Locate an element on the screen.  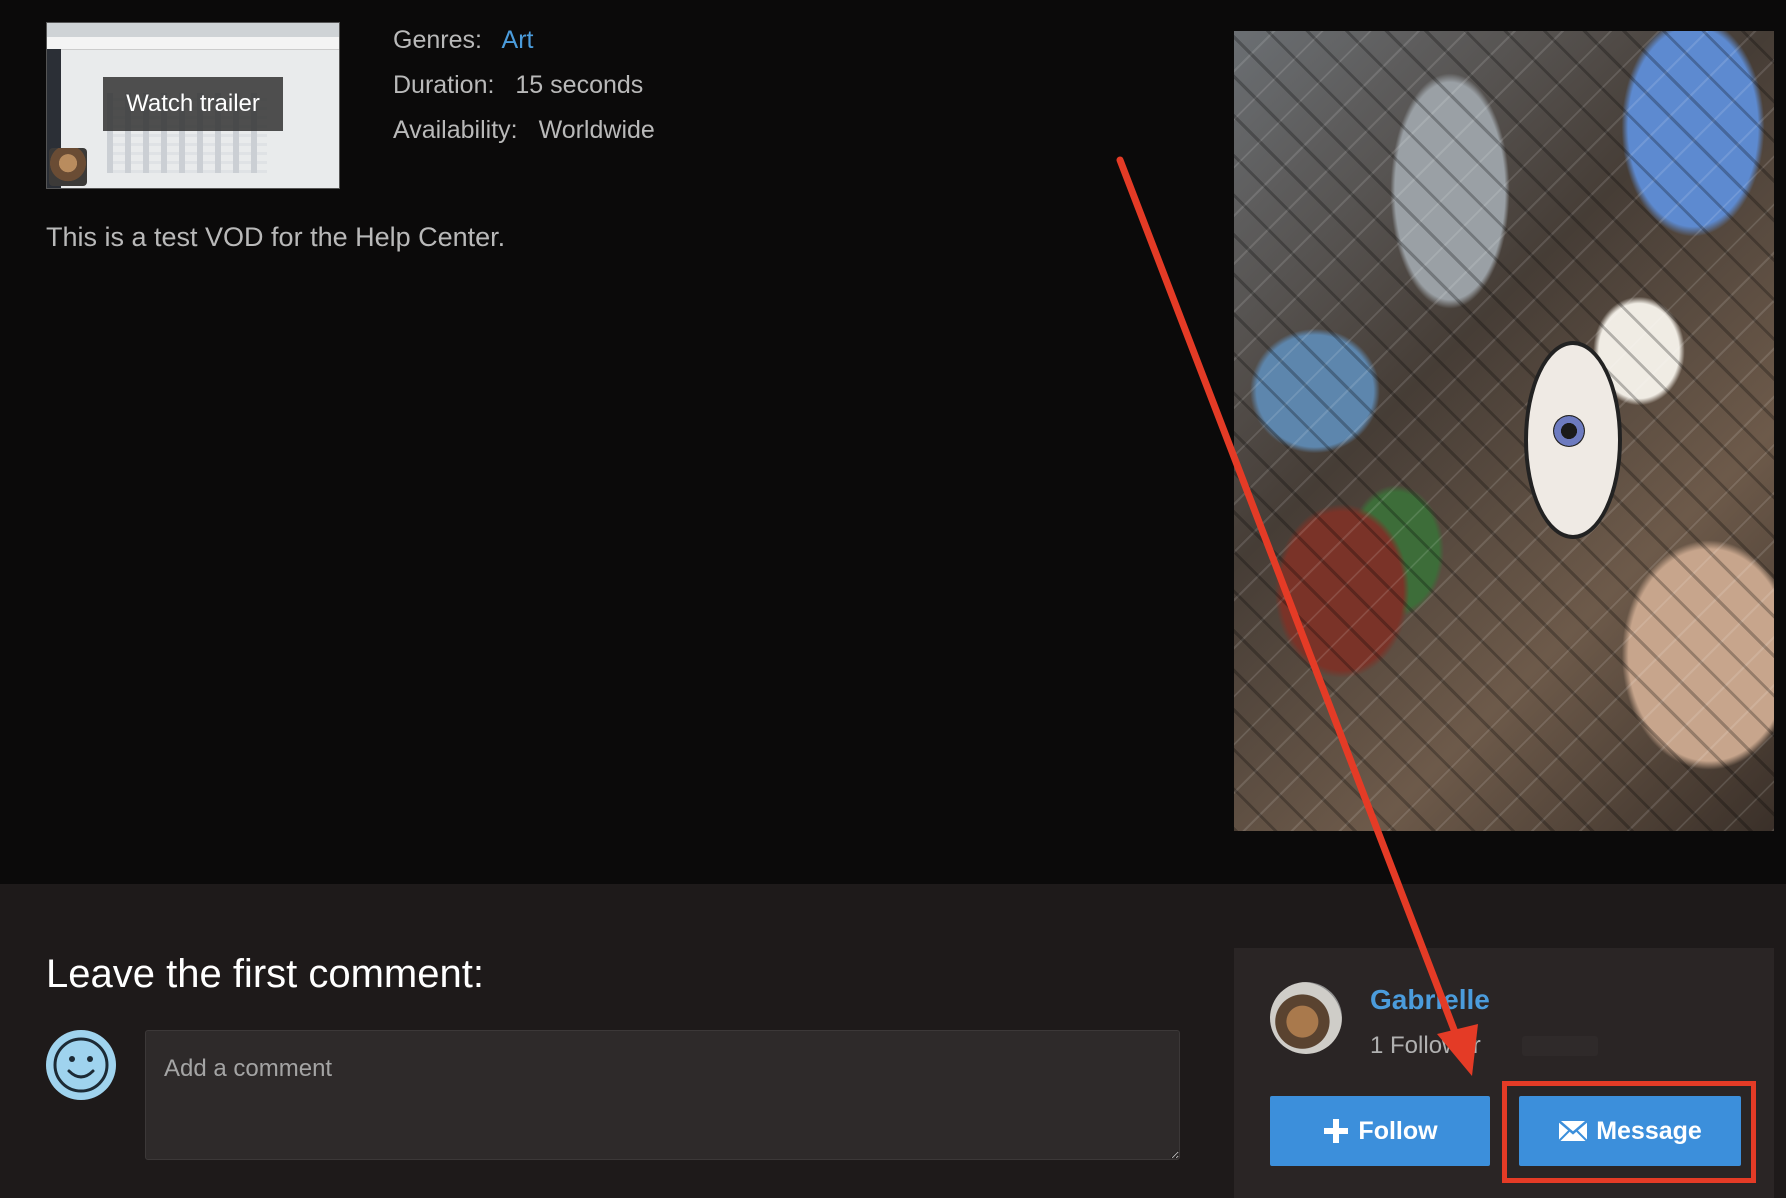
thumbnail-face is located at coordinates (68, 167).